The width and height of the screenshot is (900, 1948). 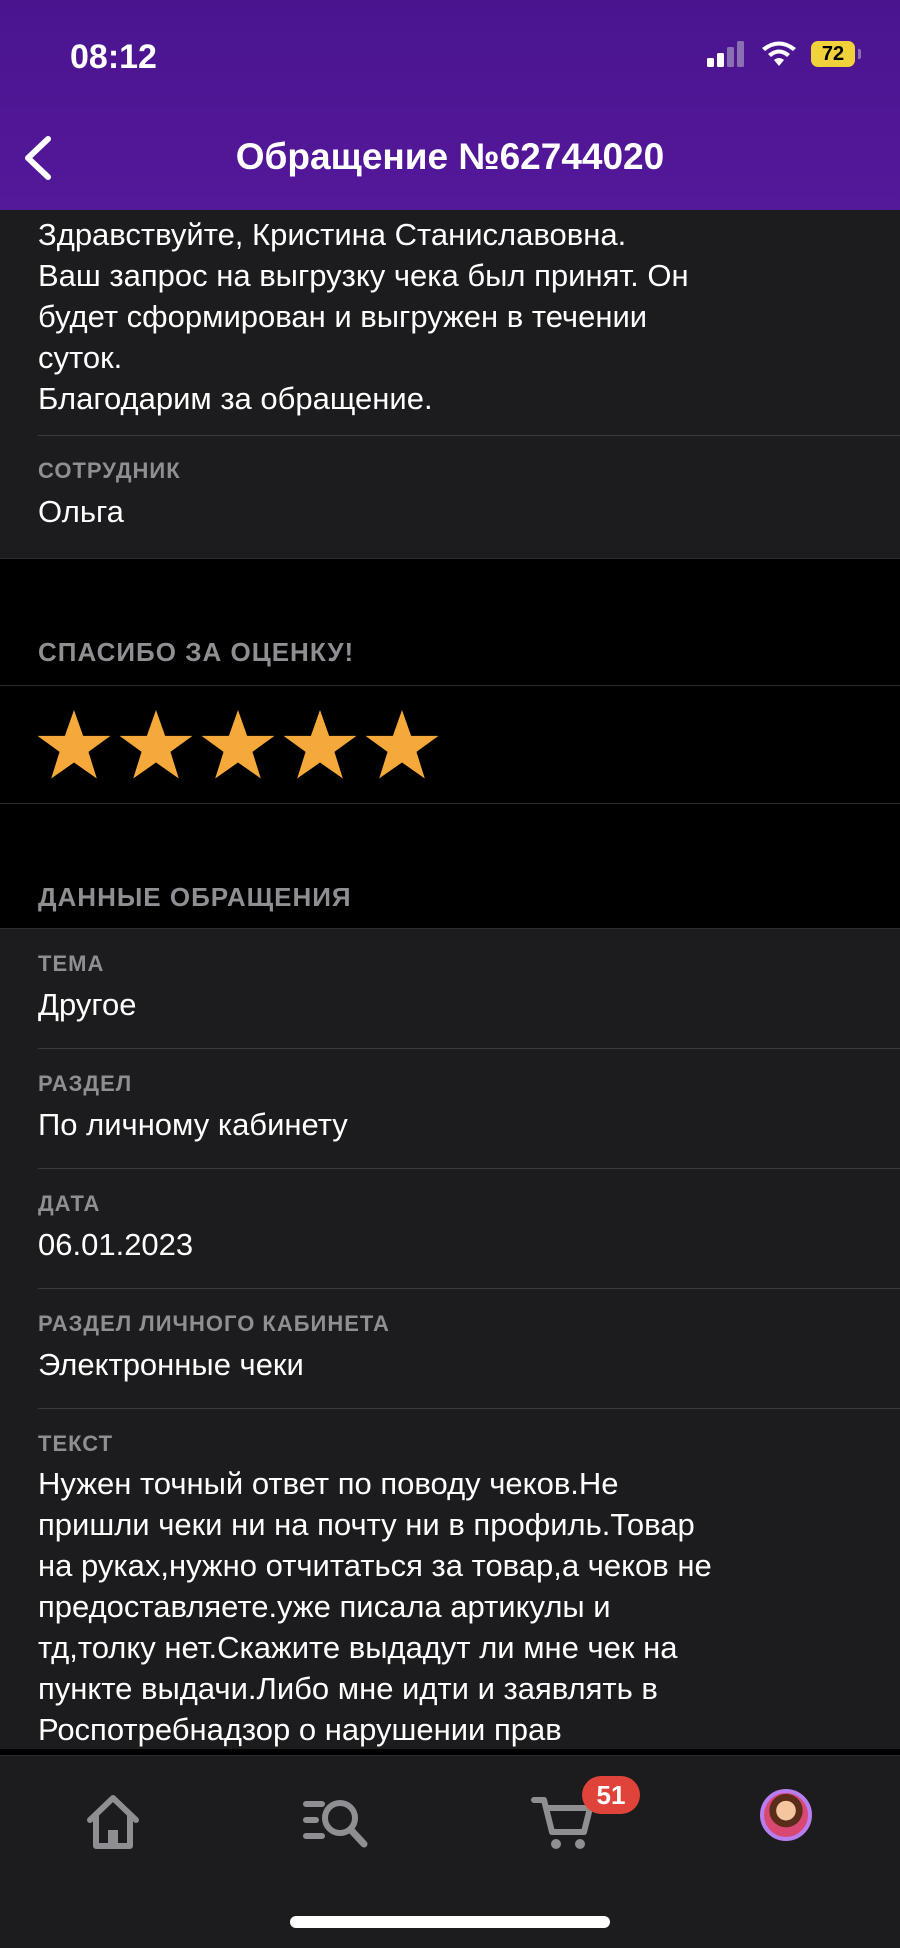 I want to click on status-time: 08:12, so click(x=113, y=57).